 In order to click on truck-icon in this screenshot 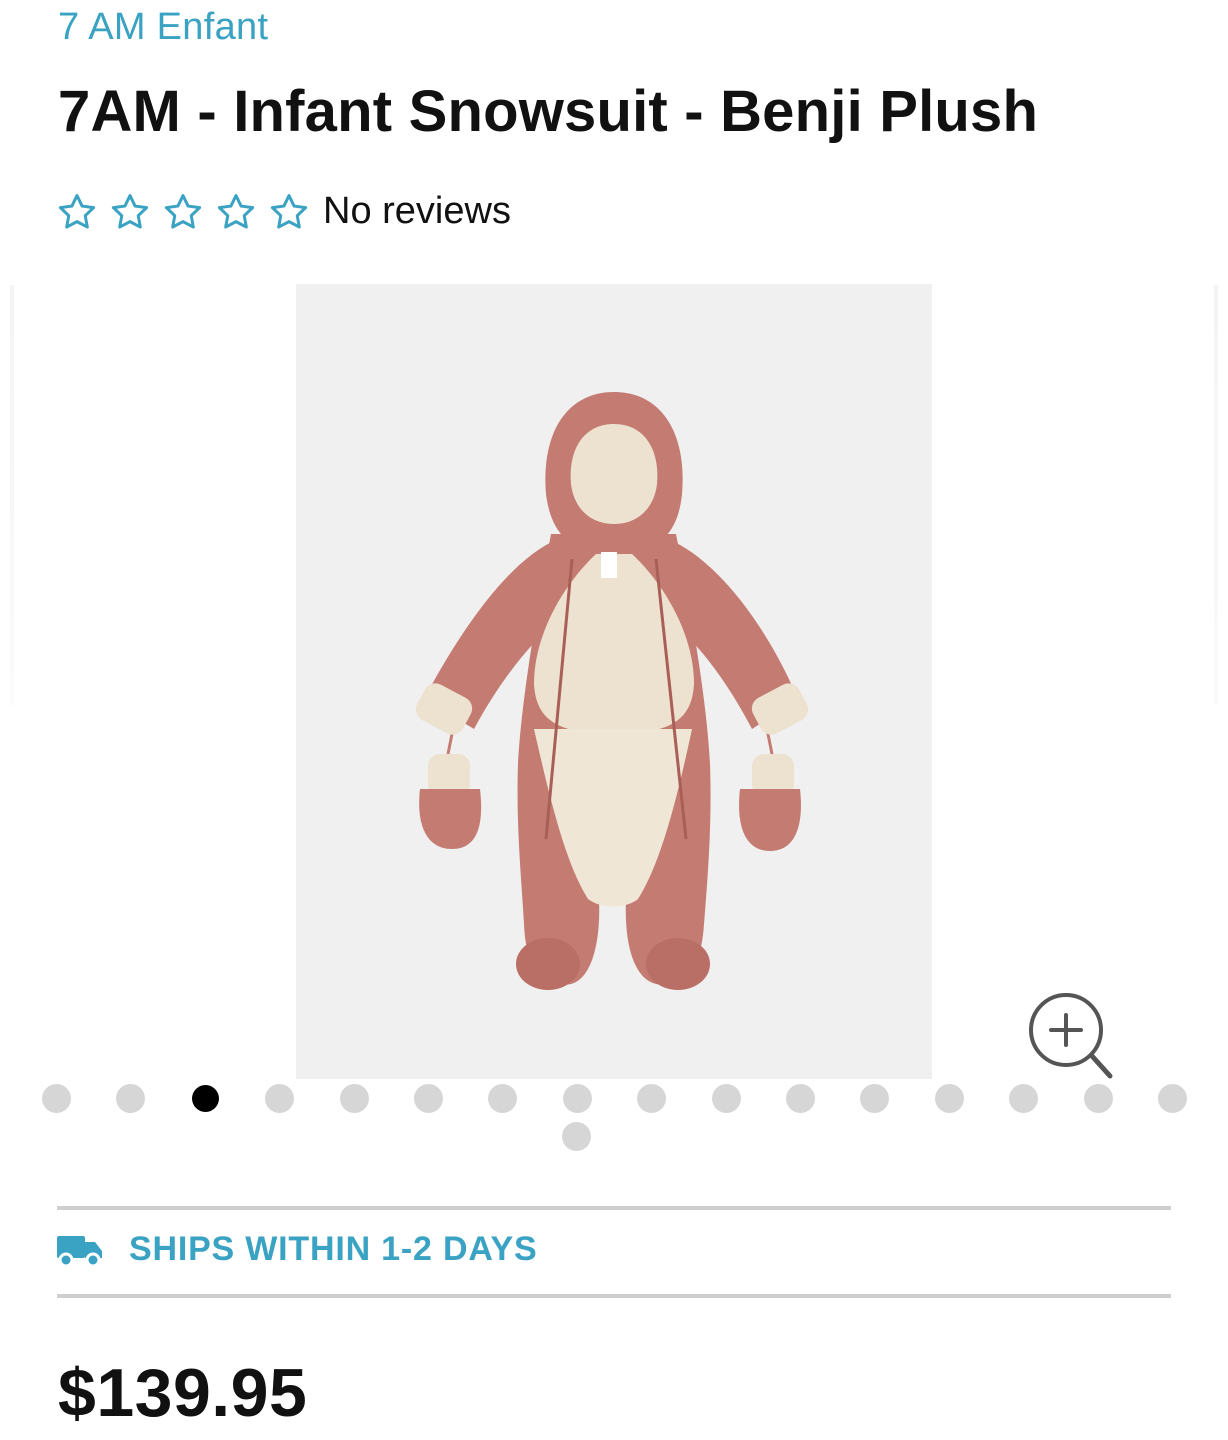, I will do `click(79, 1251)`.